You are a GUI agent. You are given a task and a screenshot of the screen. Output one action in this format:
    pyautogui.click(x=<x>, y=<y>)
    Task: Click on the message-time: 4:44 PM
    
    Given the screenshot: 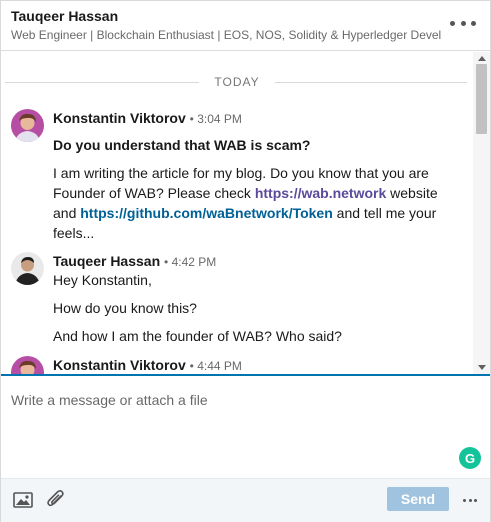 What is the action you would take?
    pyautogui.click(x=219, y=366)
    